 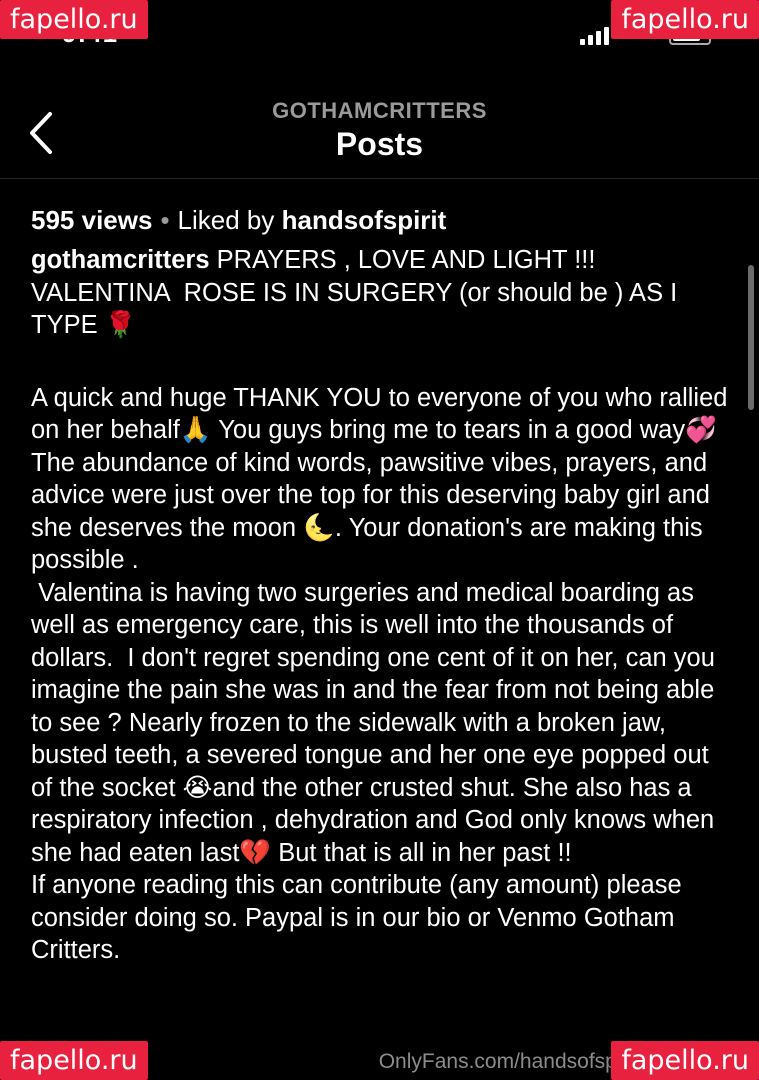 I want to click on page-title: Posts, so click(x=379, y=144).